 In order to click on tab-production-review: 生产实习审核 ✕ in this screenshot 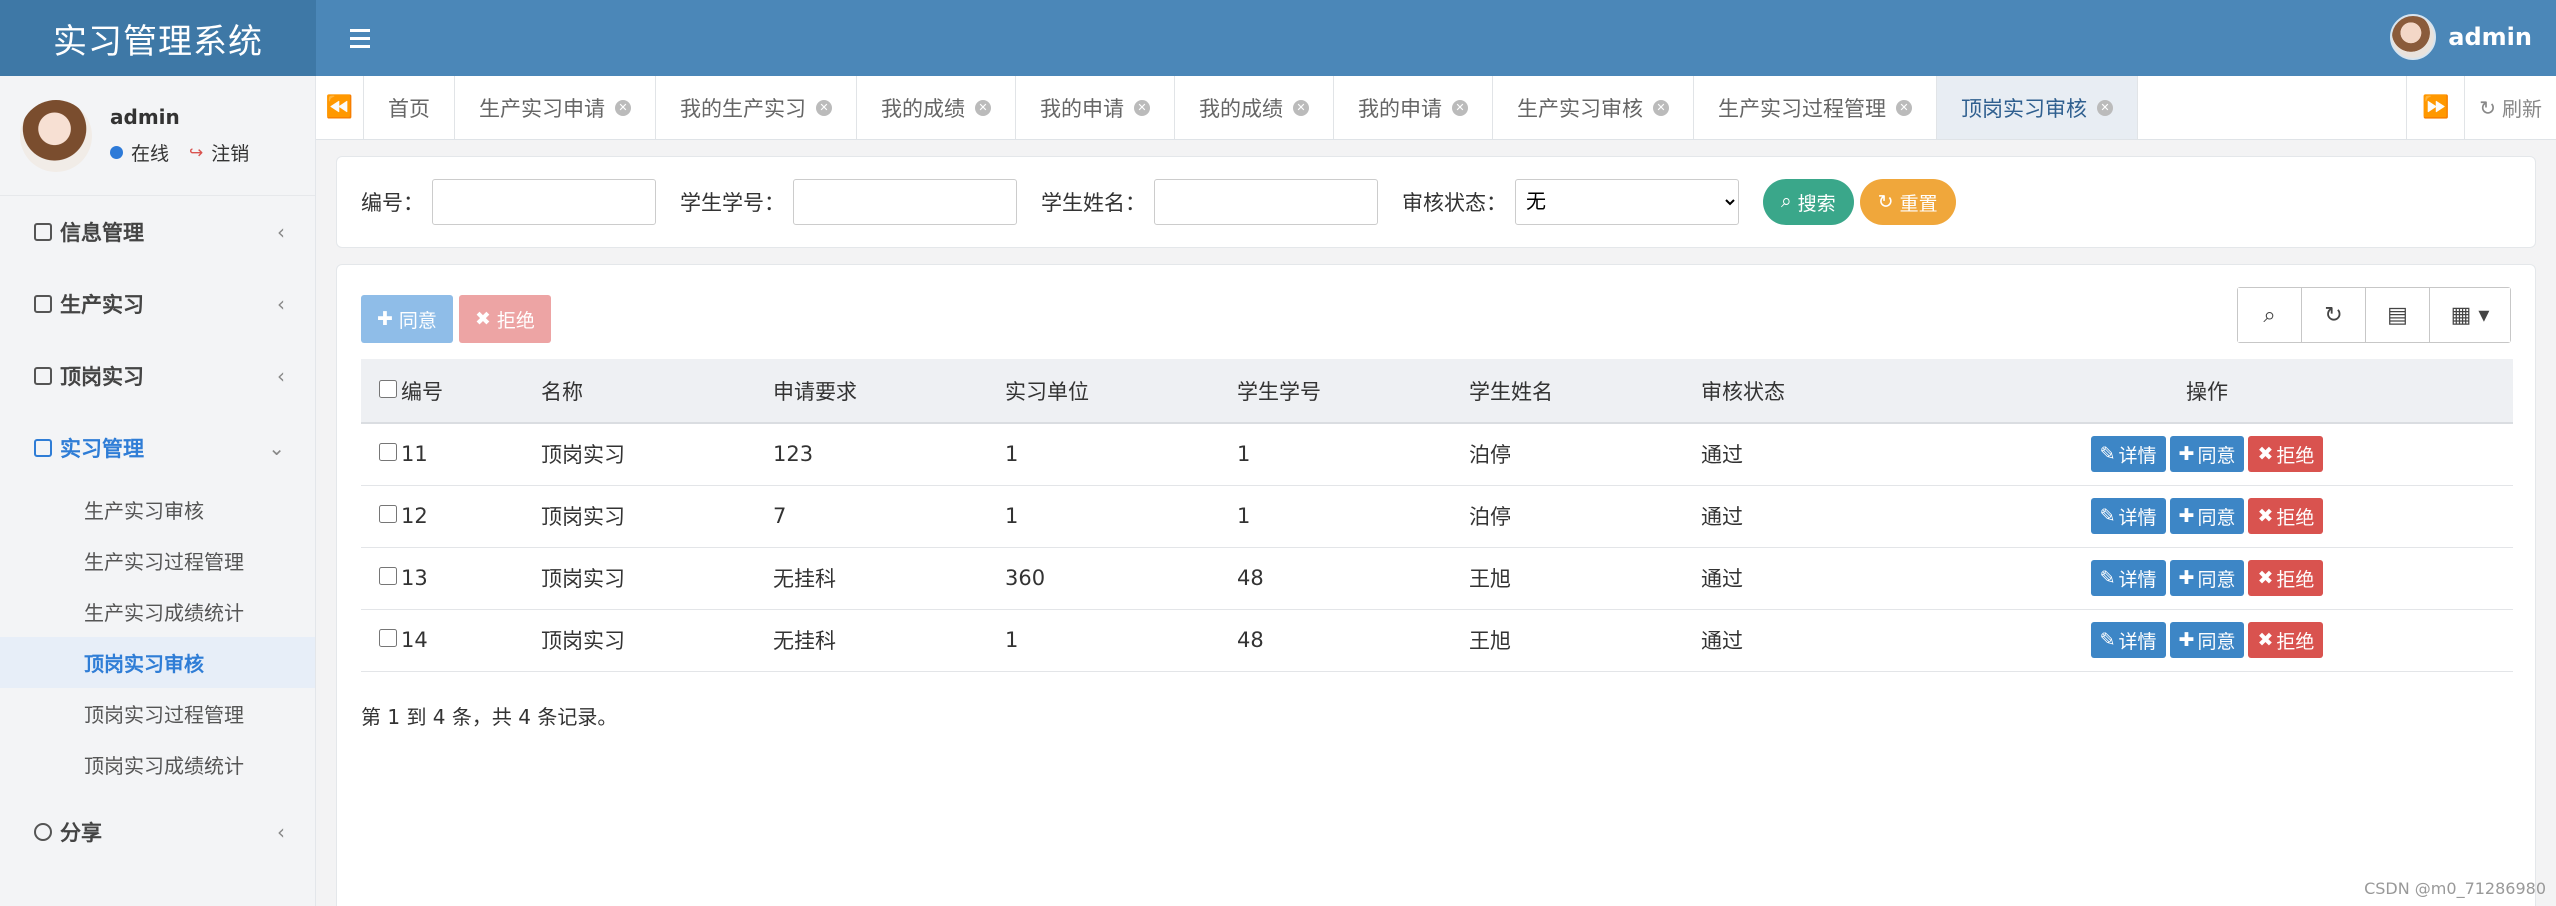, I will do `click(1593, 107)`.